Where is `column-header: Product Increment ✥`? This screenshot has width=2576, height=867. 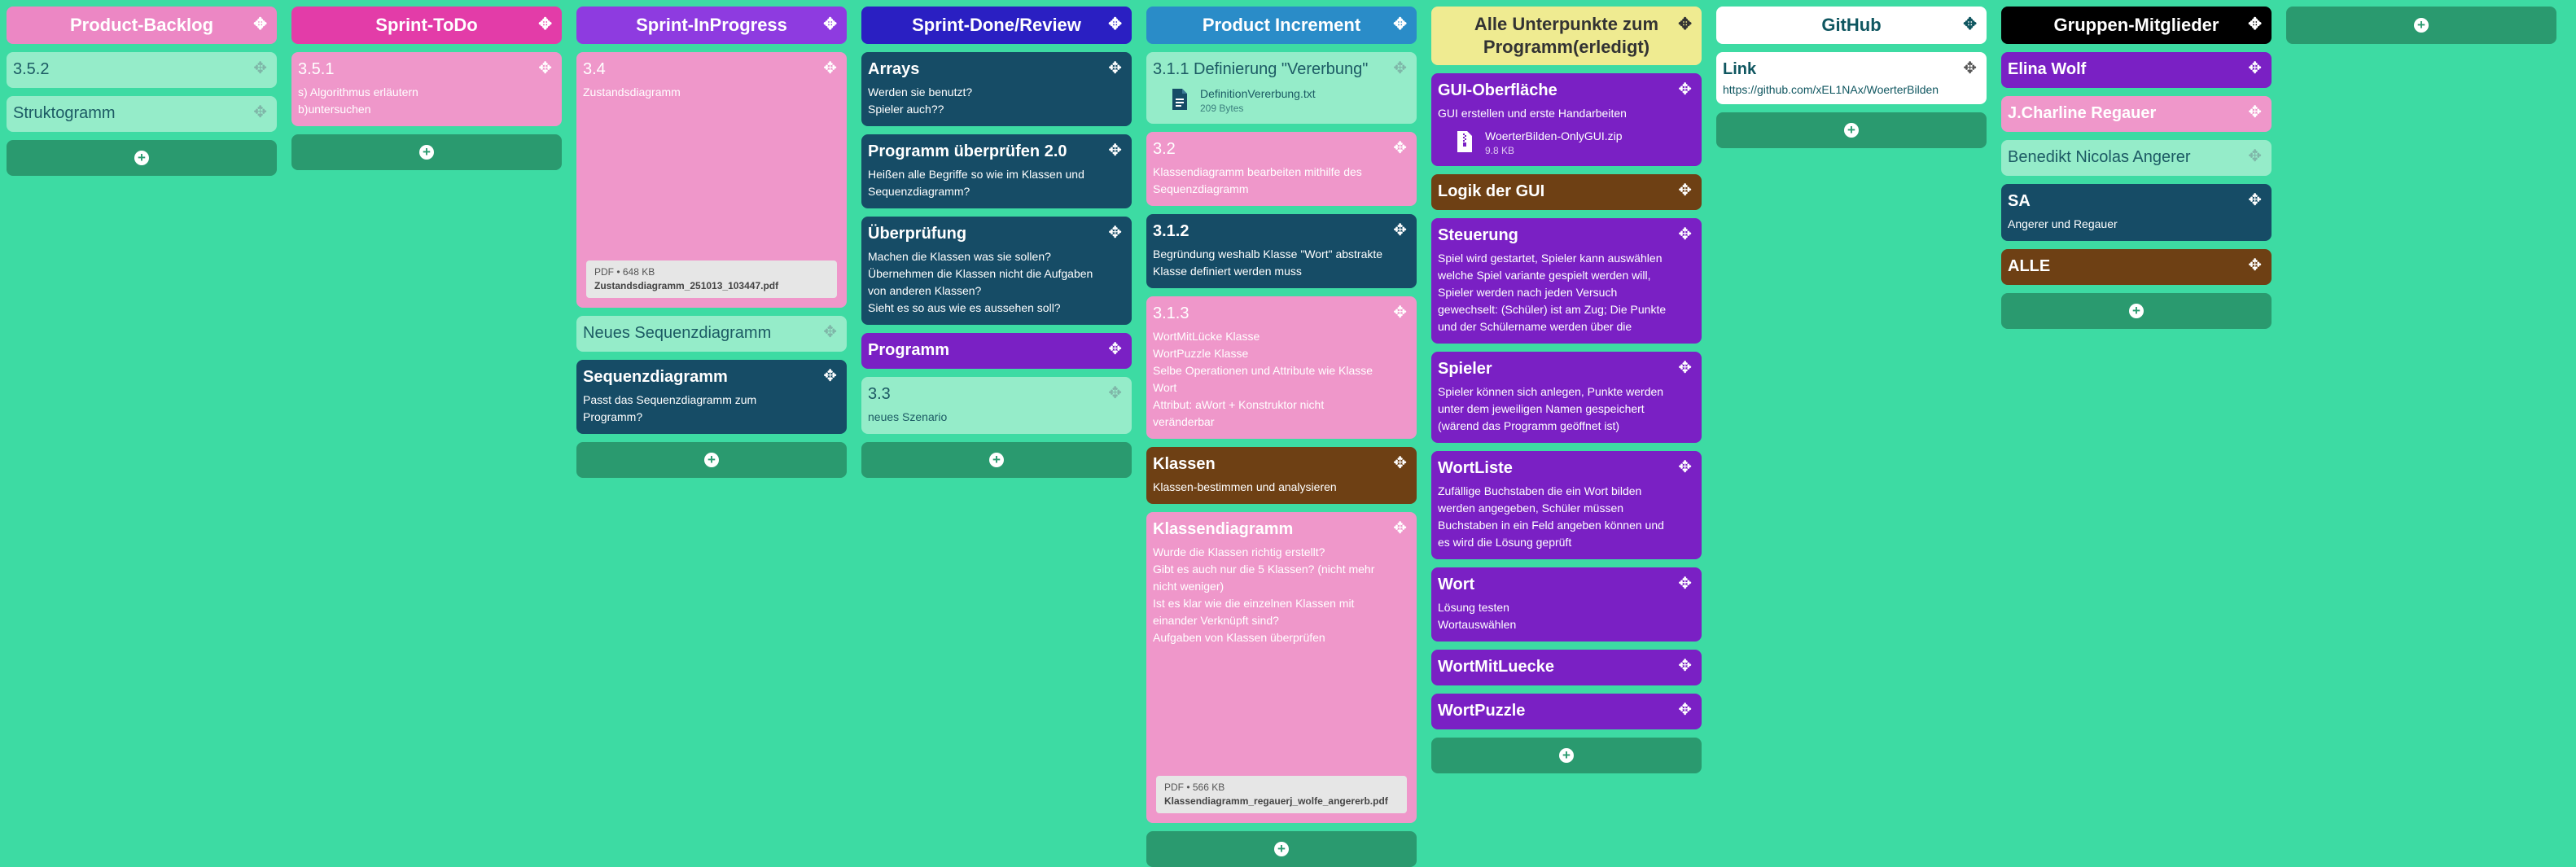 column-header: Product Increment ✥ is located at coordinates (1281, 25).